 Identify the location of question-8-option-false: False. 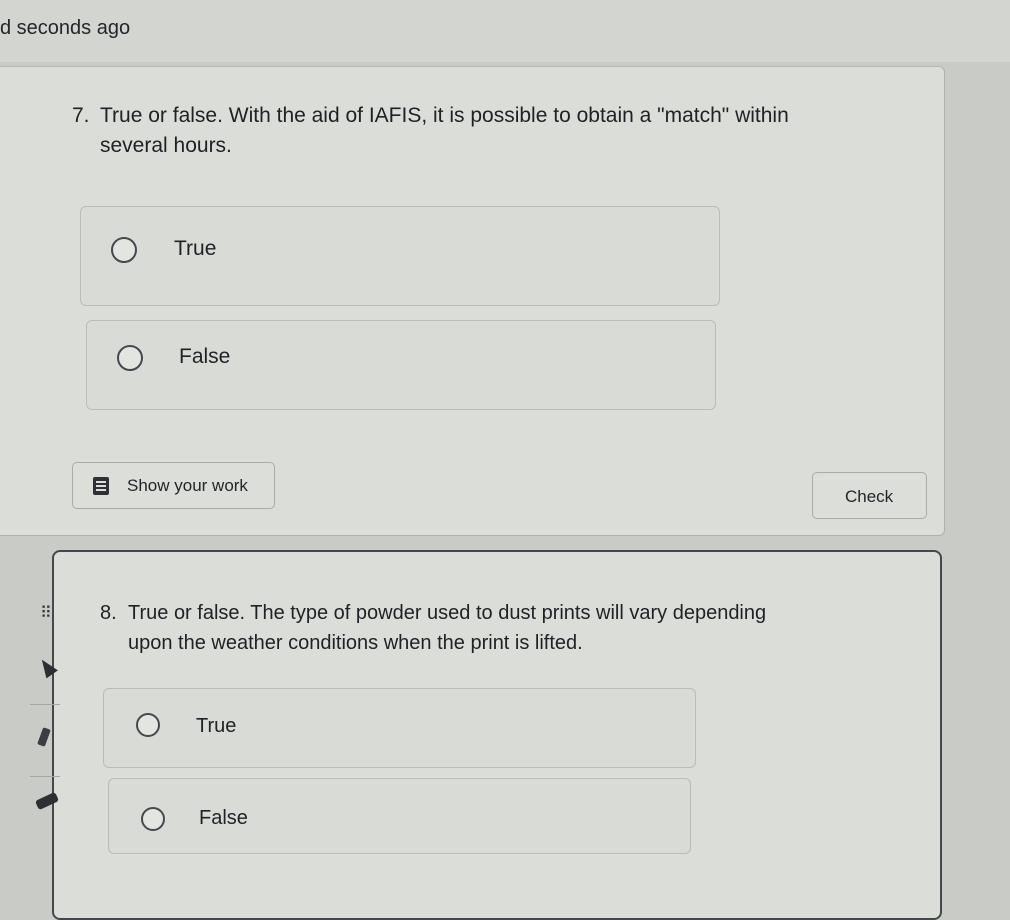
(399, 816).